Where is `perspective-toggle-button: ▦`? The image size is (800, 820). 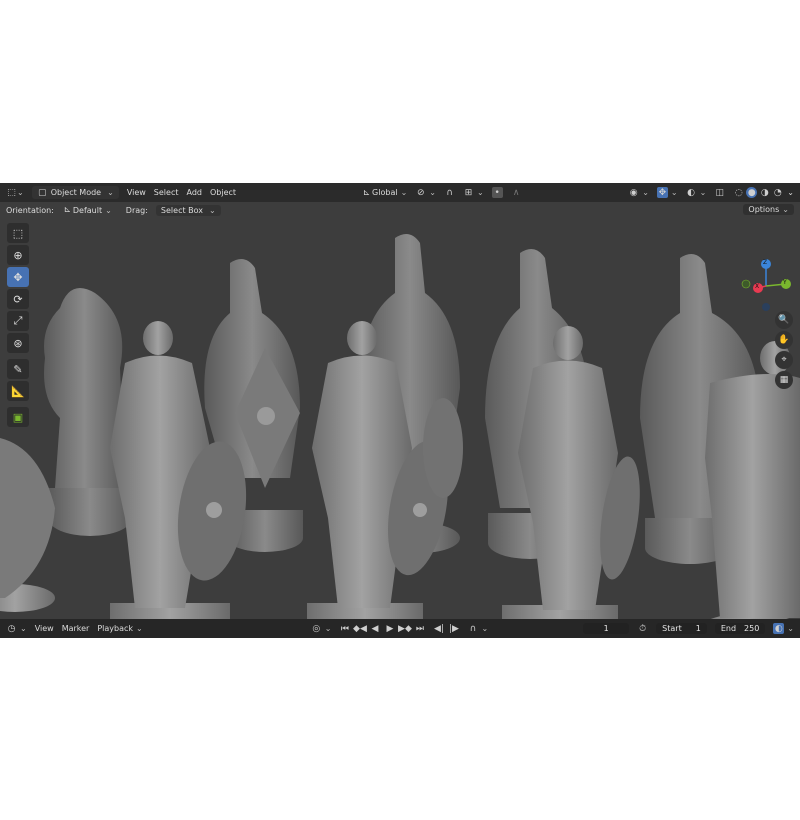 perspective-toggle-button: ▦ is located at coordinates (784, 380).